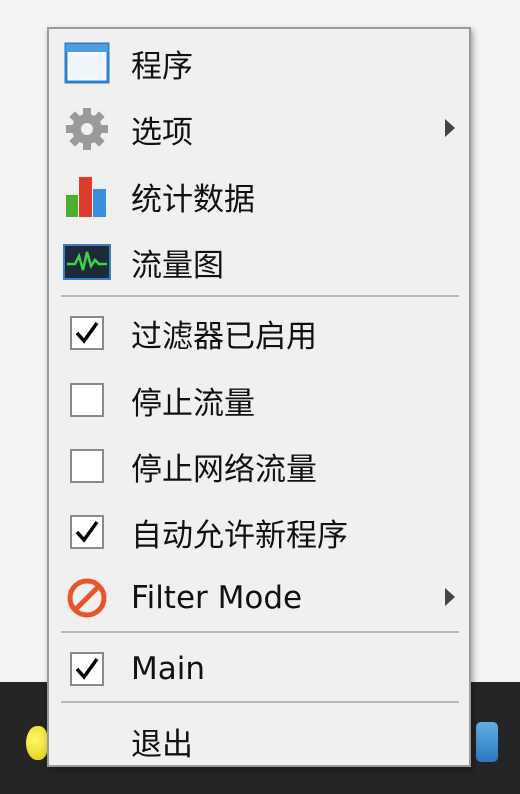 The height and width of the screenshot is (794, 520). Describe the element at coordinates (239, 535) in the screenshot. I see `menu-item-label: 自动允许新程序` at that location.